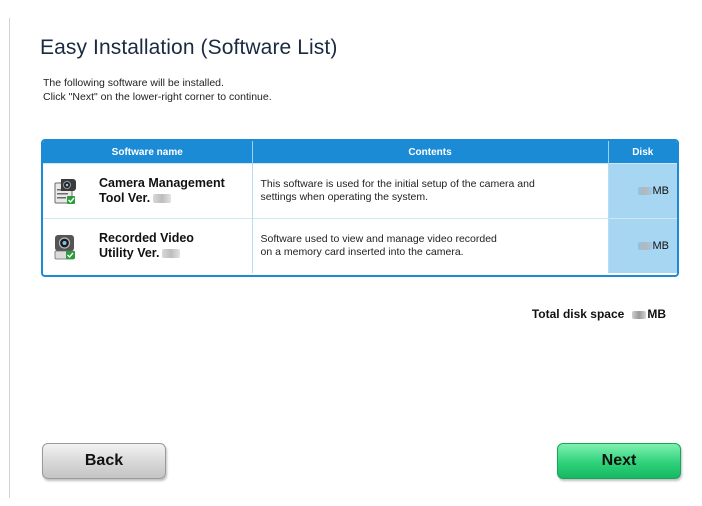  Describe the element at coordinates (65, 191) in the screenshot. I see `camera-management-icon` at that location.